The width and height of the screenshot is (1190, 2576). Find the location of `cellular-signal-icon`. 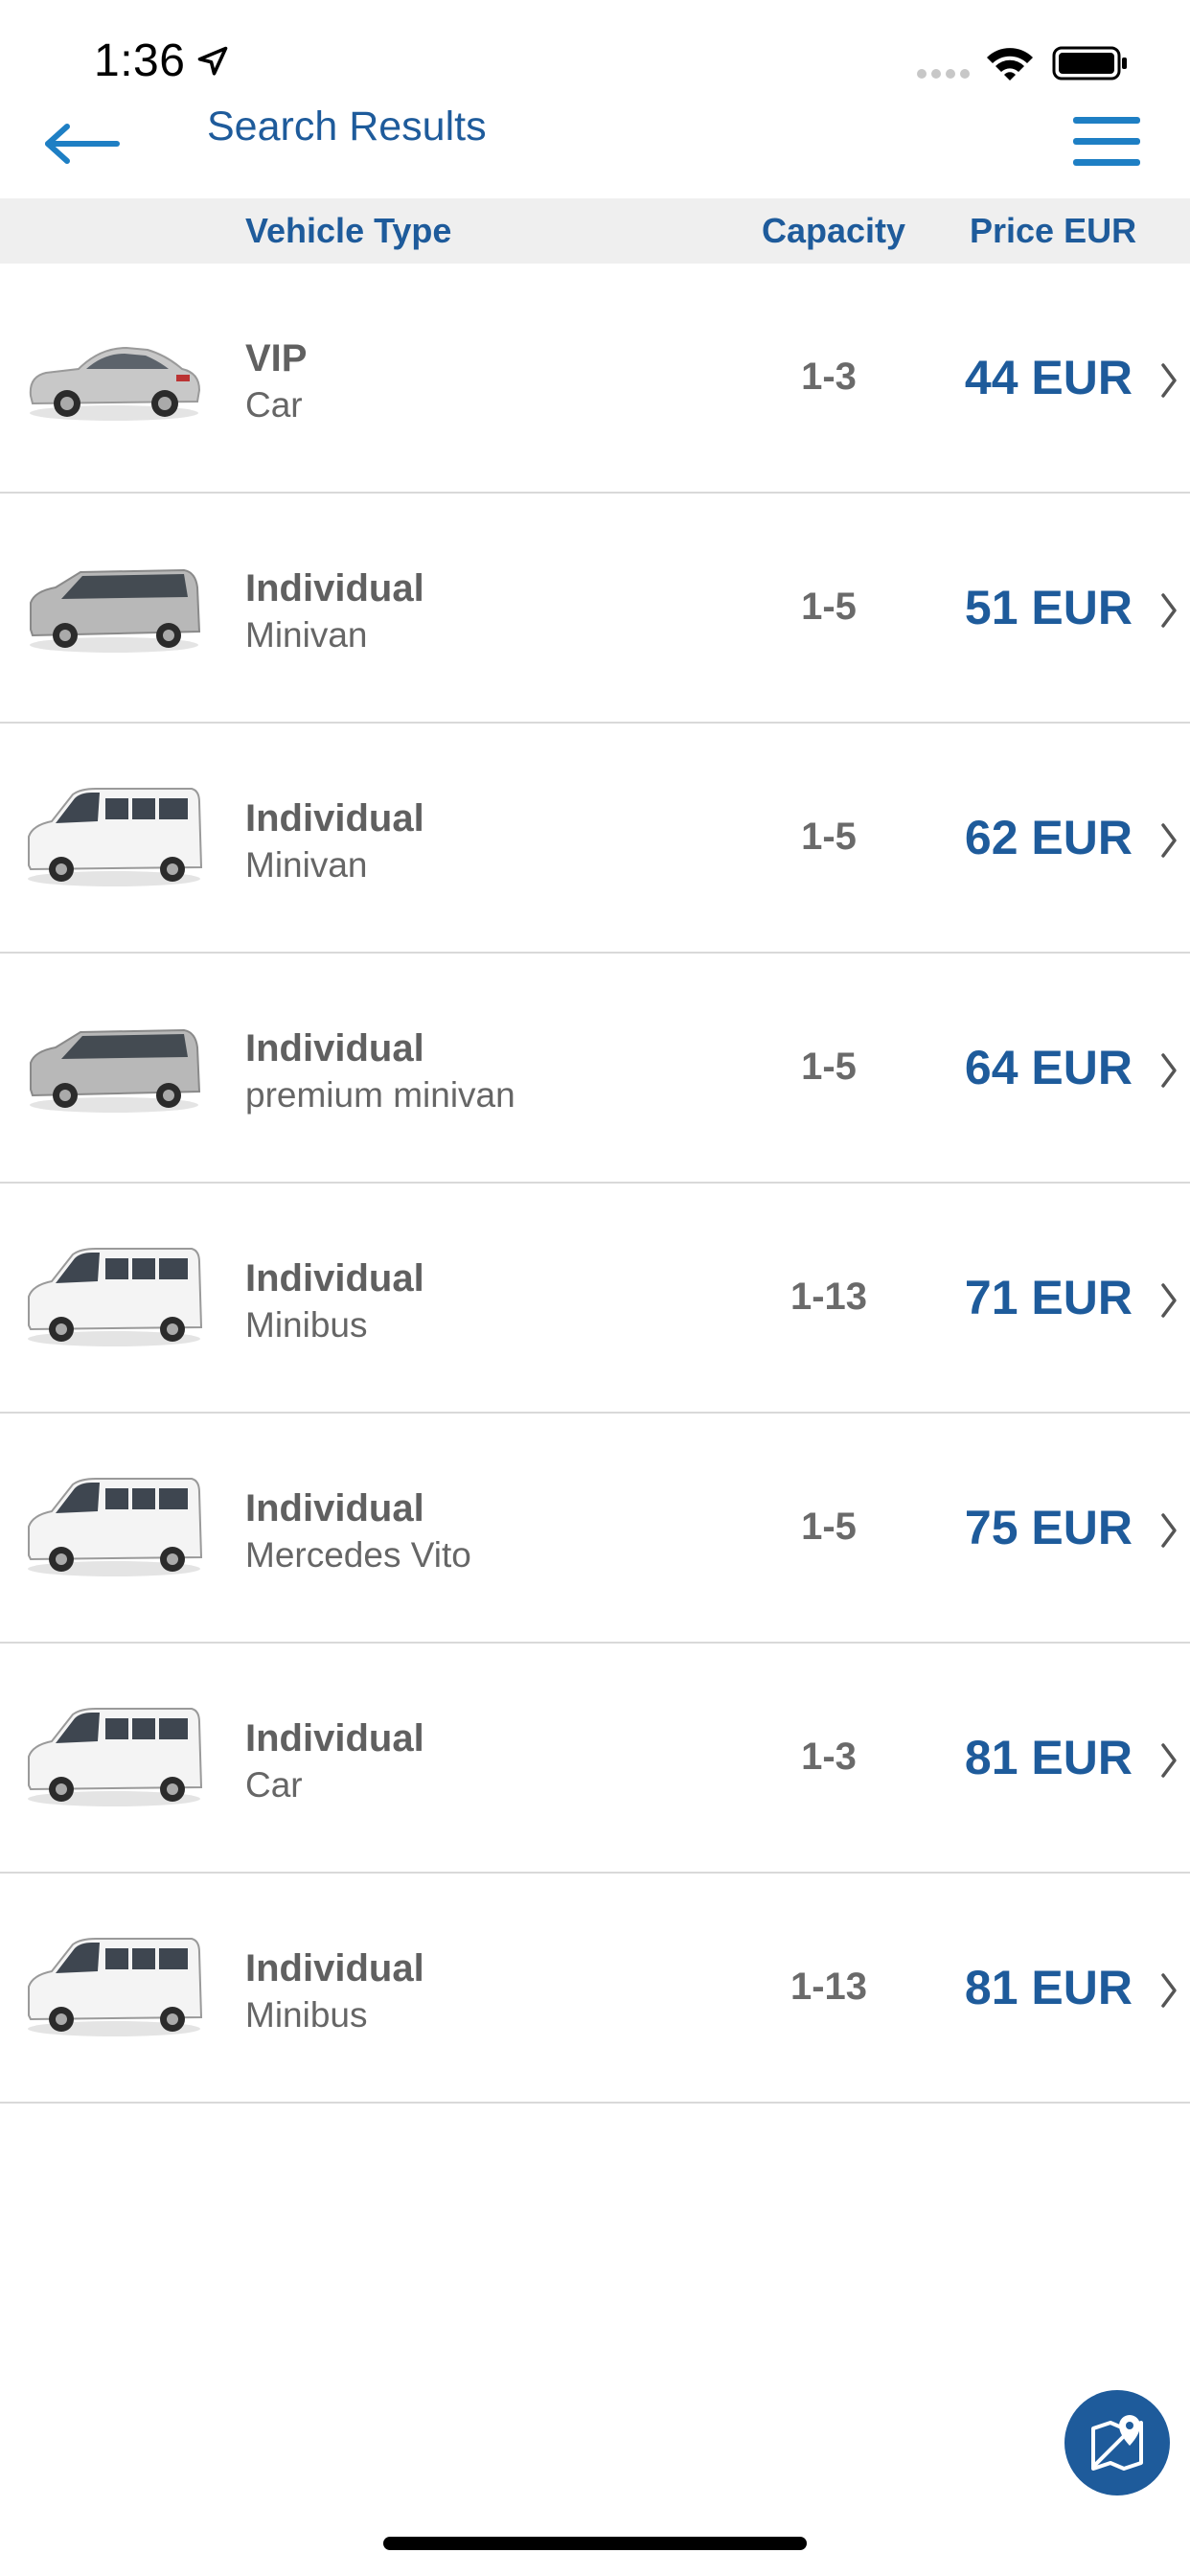

cellular-signal-icon is located at coordinates (944, 74).